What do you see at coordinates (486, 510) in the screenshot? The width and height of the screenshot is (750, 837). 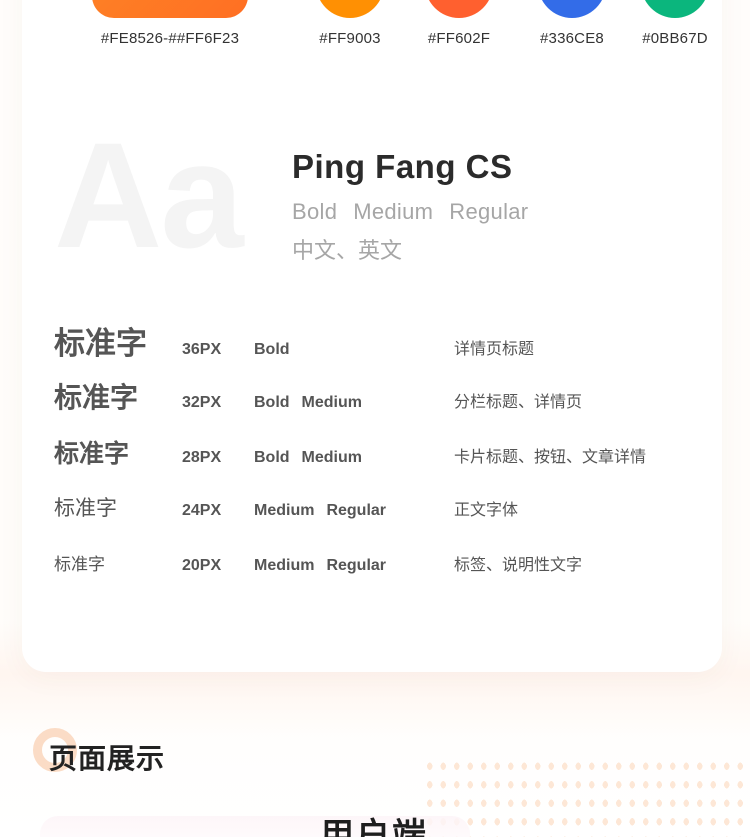 I see `type-usage: 正文字体` at bounding box center [486, 510].